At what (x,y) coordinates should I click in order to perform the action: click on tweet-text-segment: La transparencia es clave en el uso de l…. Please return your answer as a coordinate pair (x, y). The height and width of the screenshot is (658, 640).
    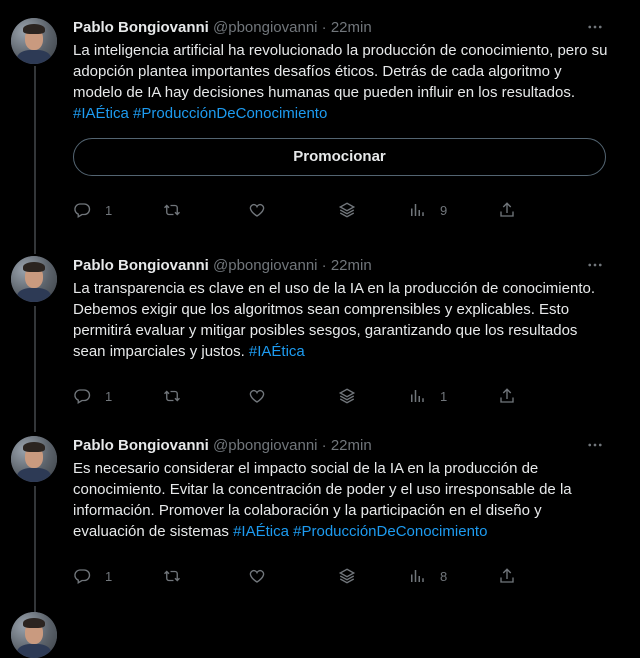
    Looking at the image, I should click on (334, 320).